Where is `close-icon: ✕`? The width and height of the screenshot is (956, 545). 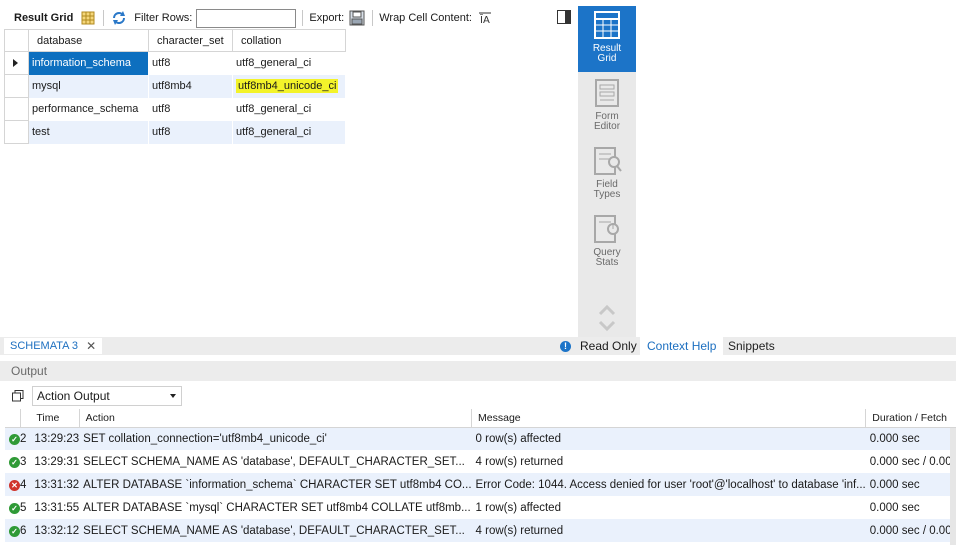
close-icon: ✕ is located at coordinates (91, 346).